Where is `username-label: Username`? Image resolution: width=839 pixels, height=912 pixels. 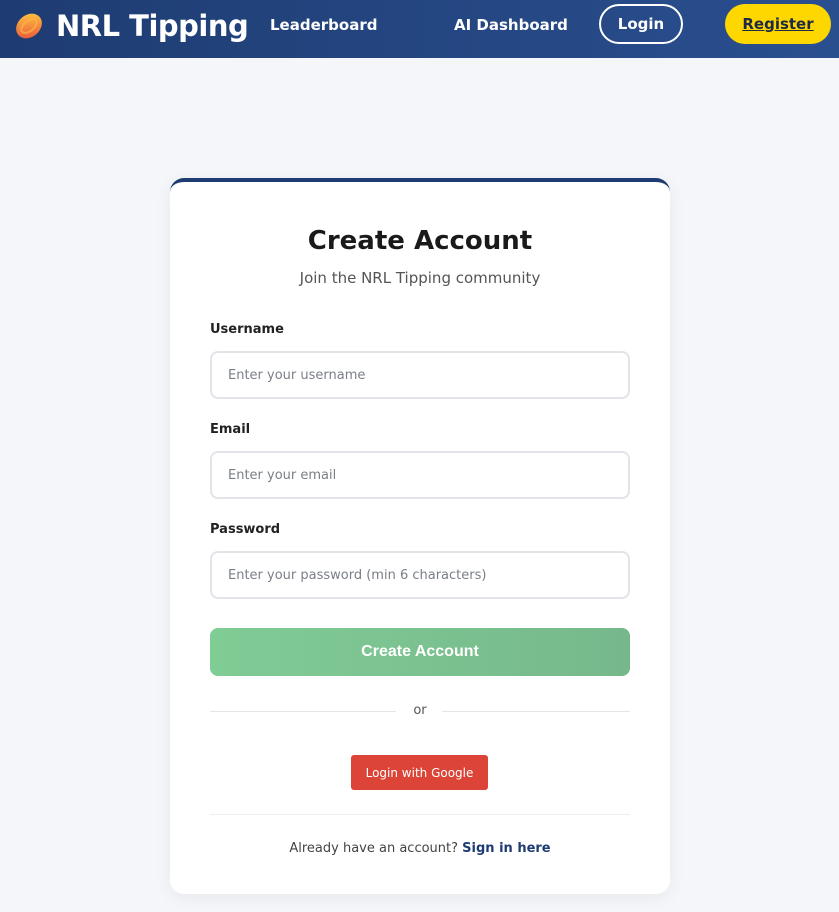
username-label: Username is located at coordinates (247, 329).